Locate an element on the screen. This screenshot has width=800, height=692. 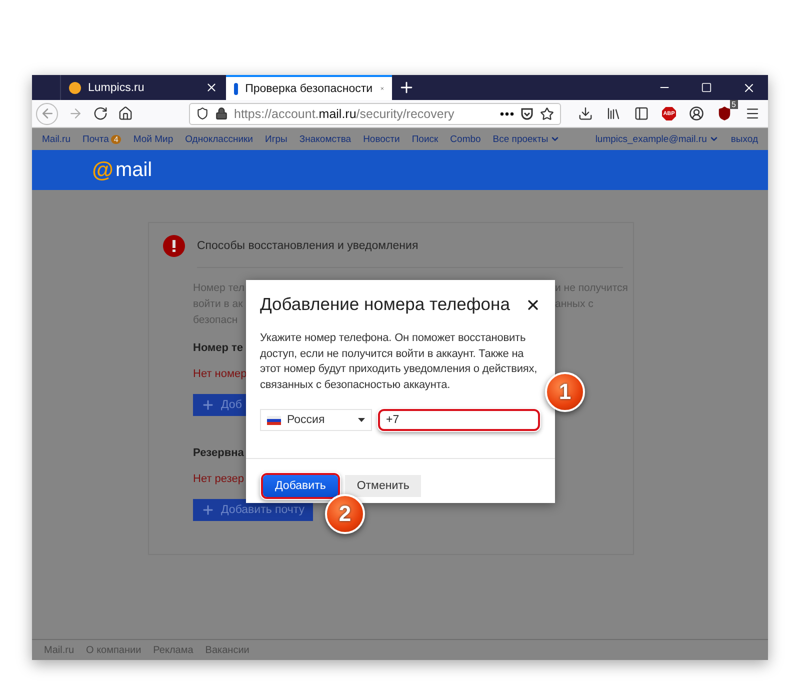
footer-link: Реклама is located at coordinates (173, 650).